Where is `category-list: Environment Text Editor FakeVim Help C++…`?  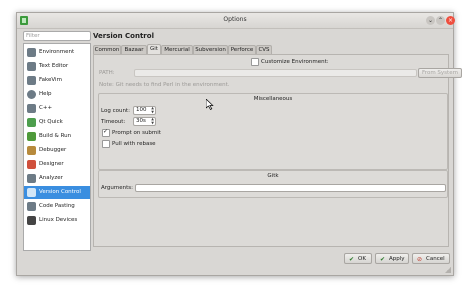 category-list: Environment Text Editor FakeVim Help C++… is located at coordinates (57, 147).